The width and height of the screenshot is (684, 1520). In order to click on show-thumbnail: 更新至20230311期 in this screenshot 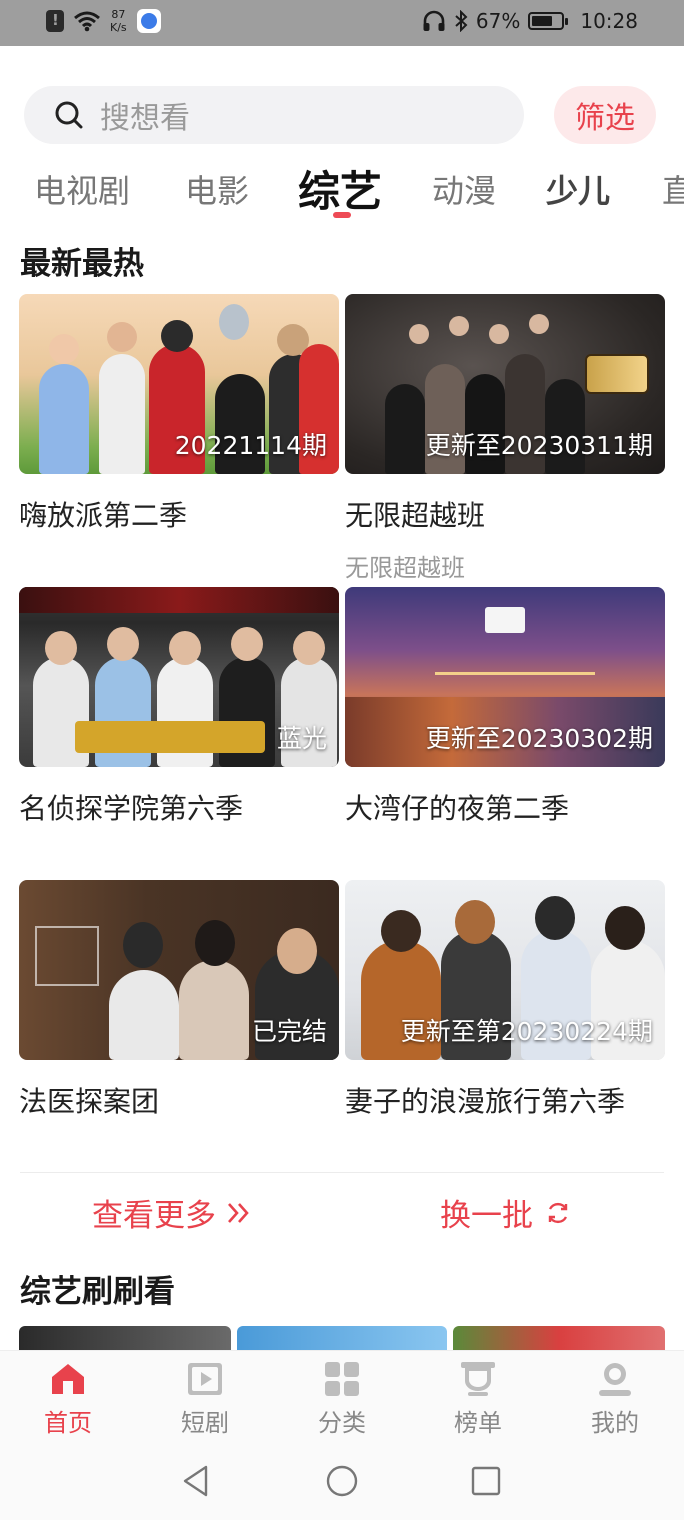, I will do `click(505, 384)`.